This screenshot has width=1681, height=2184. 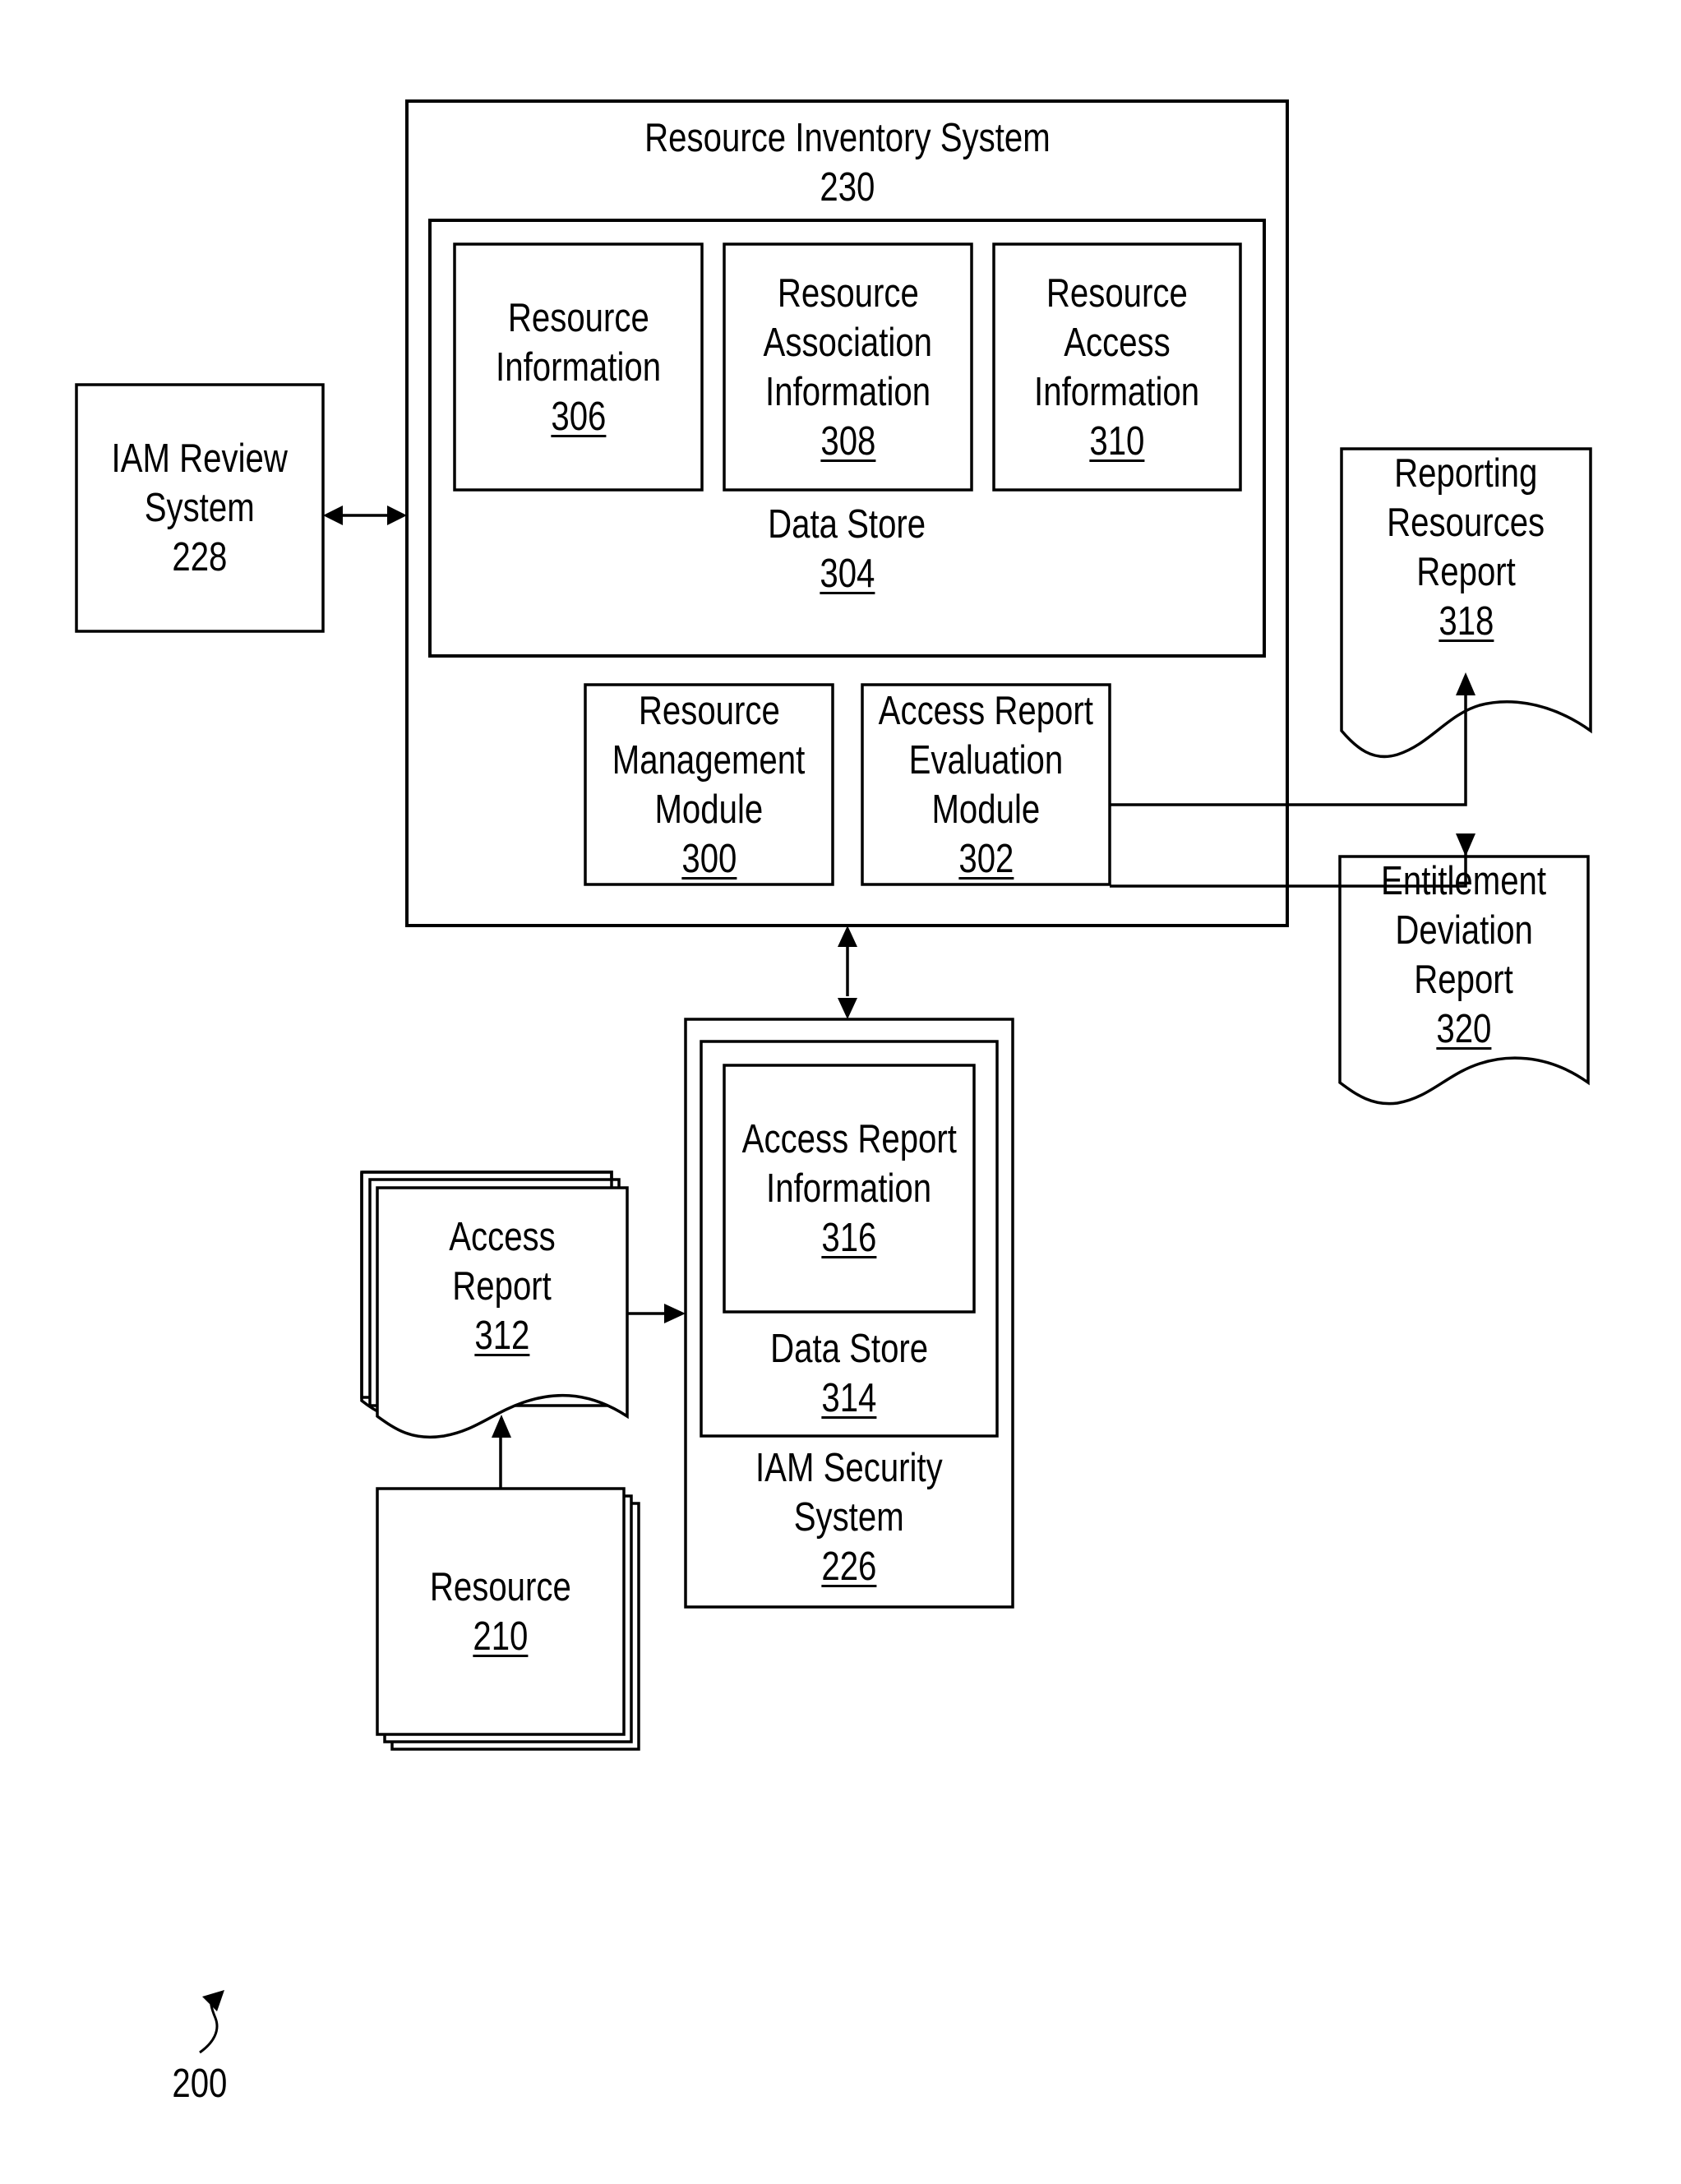 What do you see at coordinates (500, 1611) in the screenshot?
I see `resource-label: Resource 210` at bounding box center [500, 1611].